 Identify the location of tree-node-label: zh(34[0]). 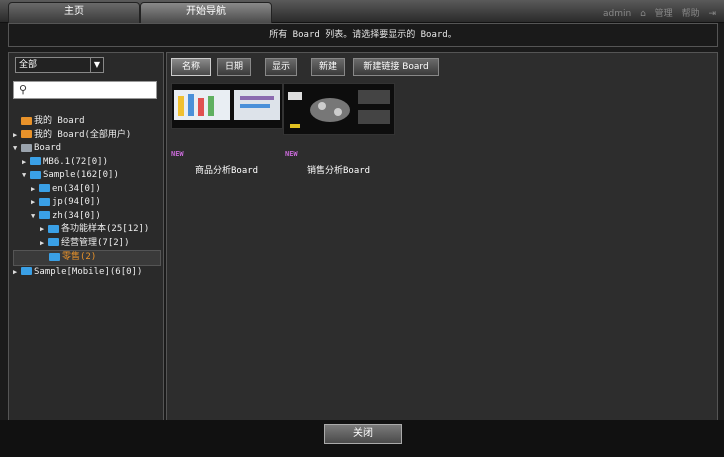
(76, 215).